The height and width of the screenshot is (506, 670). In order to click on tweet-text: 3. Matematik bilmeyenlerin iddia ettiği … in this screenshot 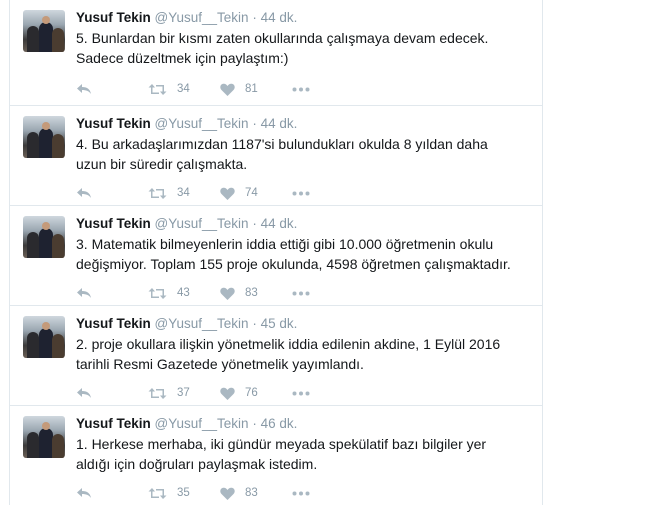, I will do `click(304, 254)`.